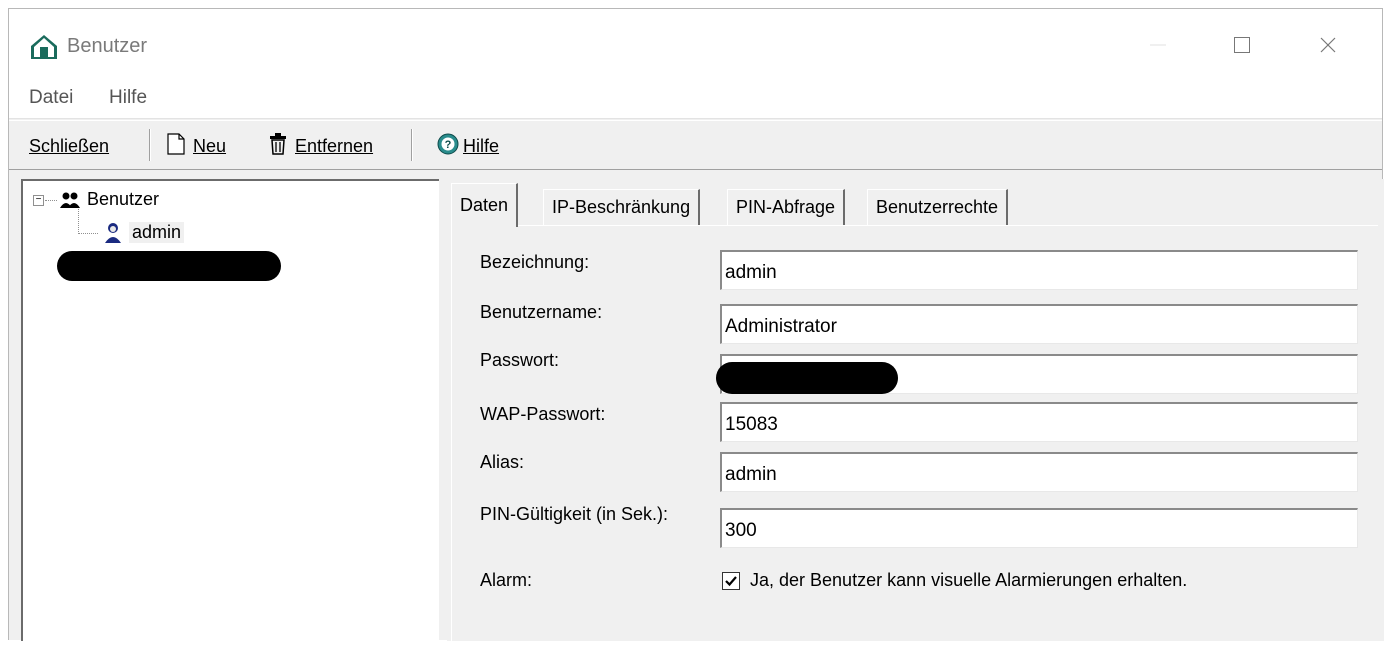 The width and height of the screenshot is (1391, 645). What do you see at coordinates (695, 98) in the screenshot?
I see `menu-bar: Datei Hilfe` at bounding box center [695, 98].